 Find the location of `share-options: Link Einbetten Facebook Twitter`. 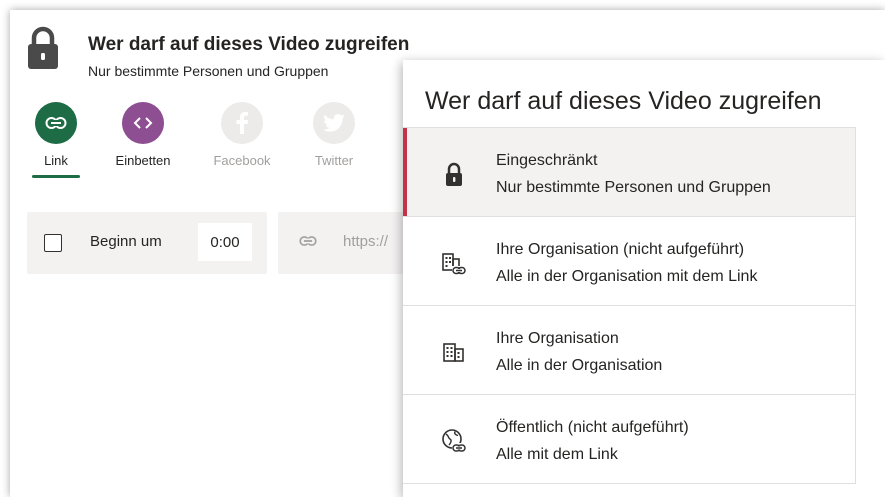

share-options: Link Einbetten Facebook Twitter is located at coordinates (220, 152).